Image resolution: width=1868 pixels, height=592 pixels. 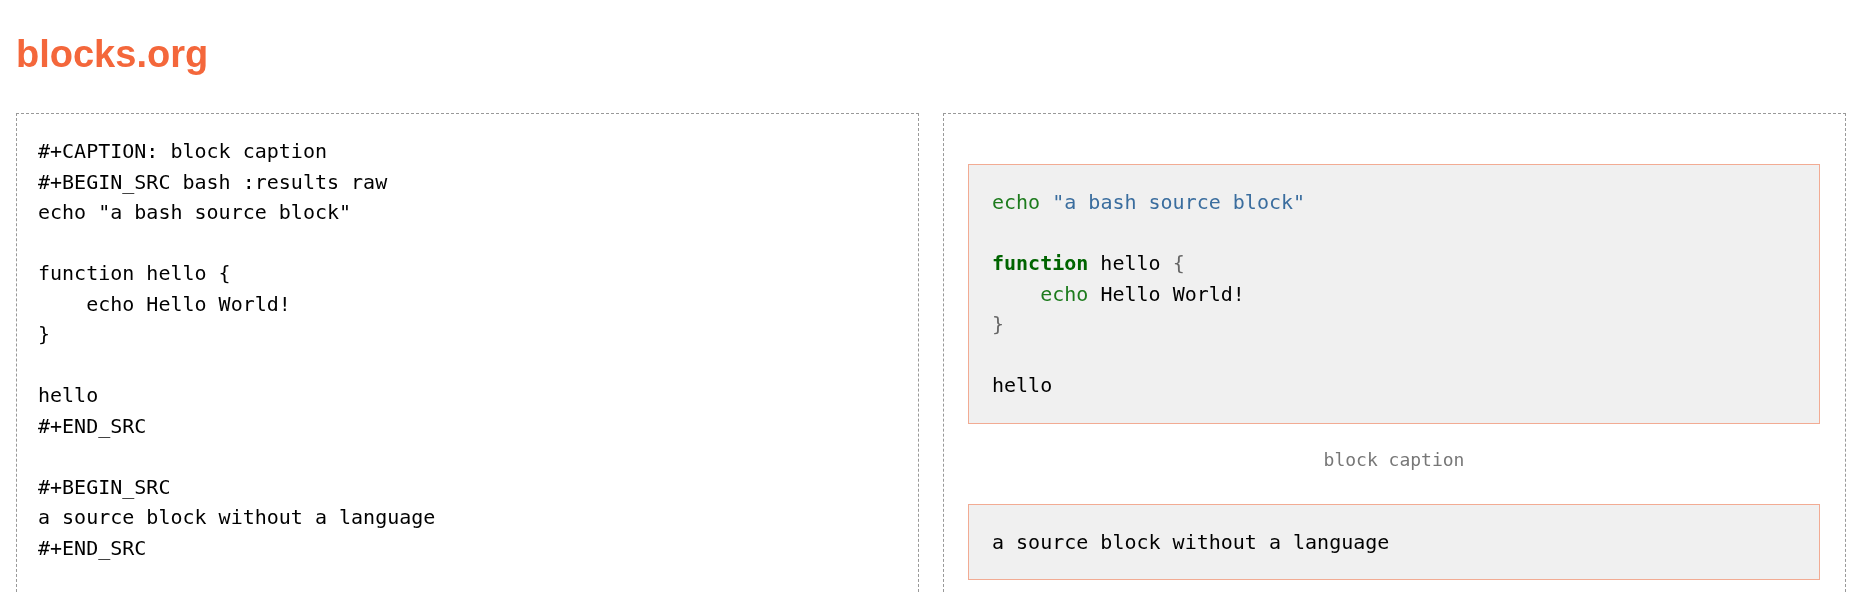 What do you see at coordinates (1394, 541) in the screenshot?
I see `code-block: a source block without a language` at bounding box center [1394, 541].